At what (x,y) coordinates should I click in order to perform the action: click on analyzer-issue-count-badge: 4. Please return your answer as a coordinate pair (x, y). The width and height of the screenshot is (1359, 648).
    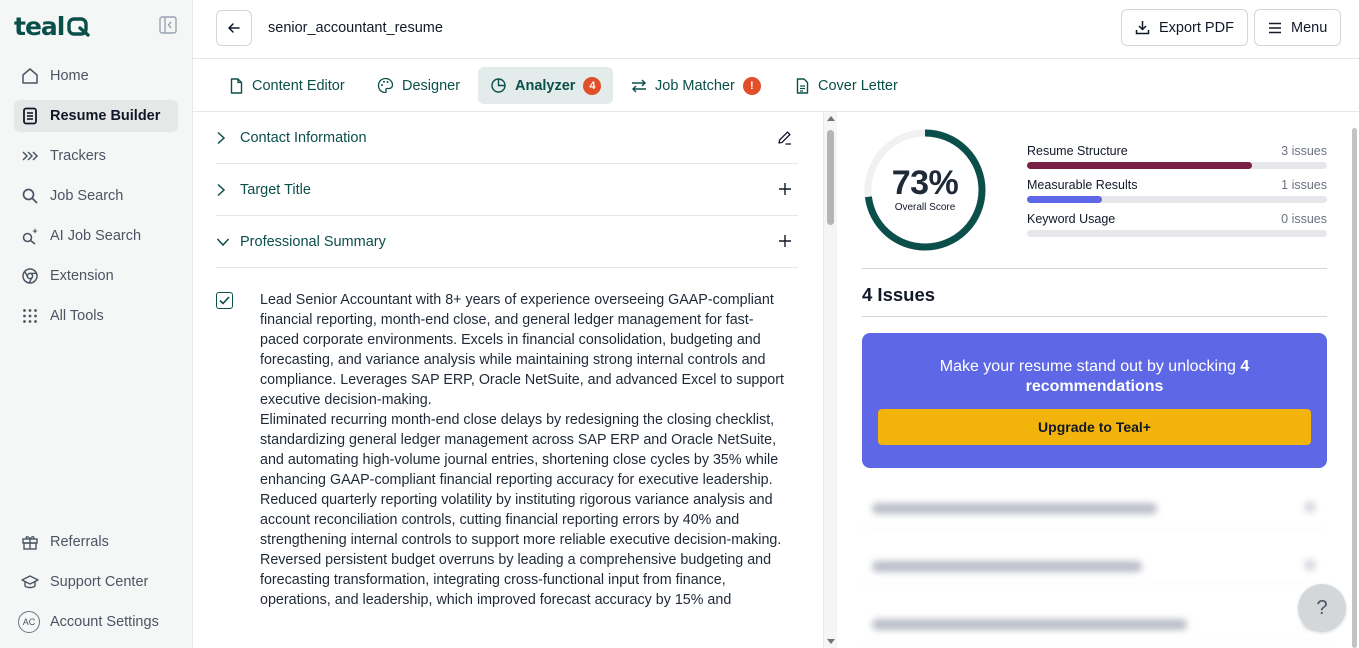
    Looking at the image, I should click on (592, 85).